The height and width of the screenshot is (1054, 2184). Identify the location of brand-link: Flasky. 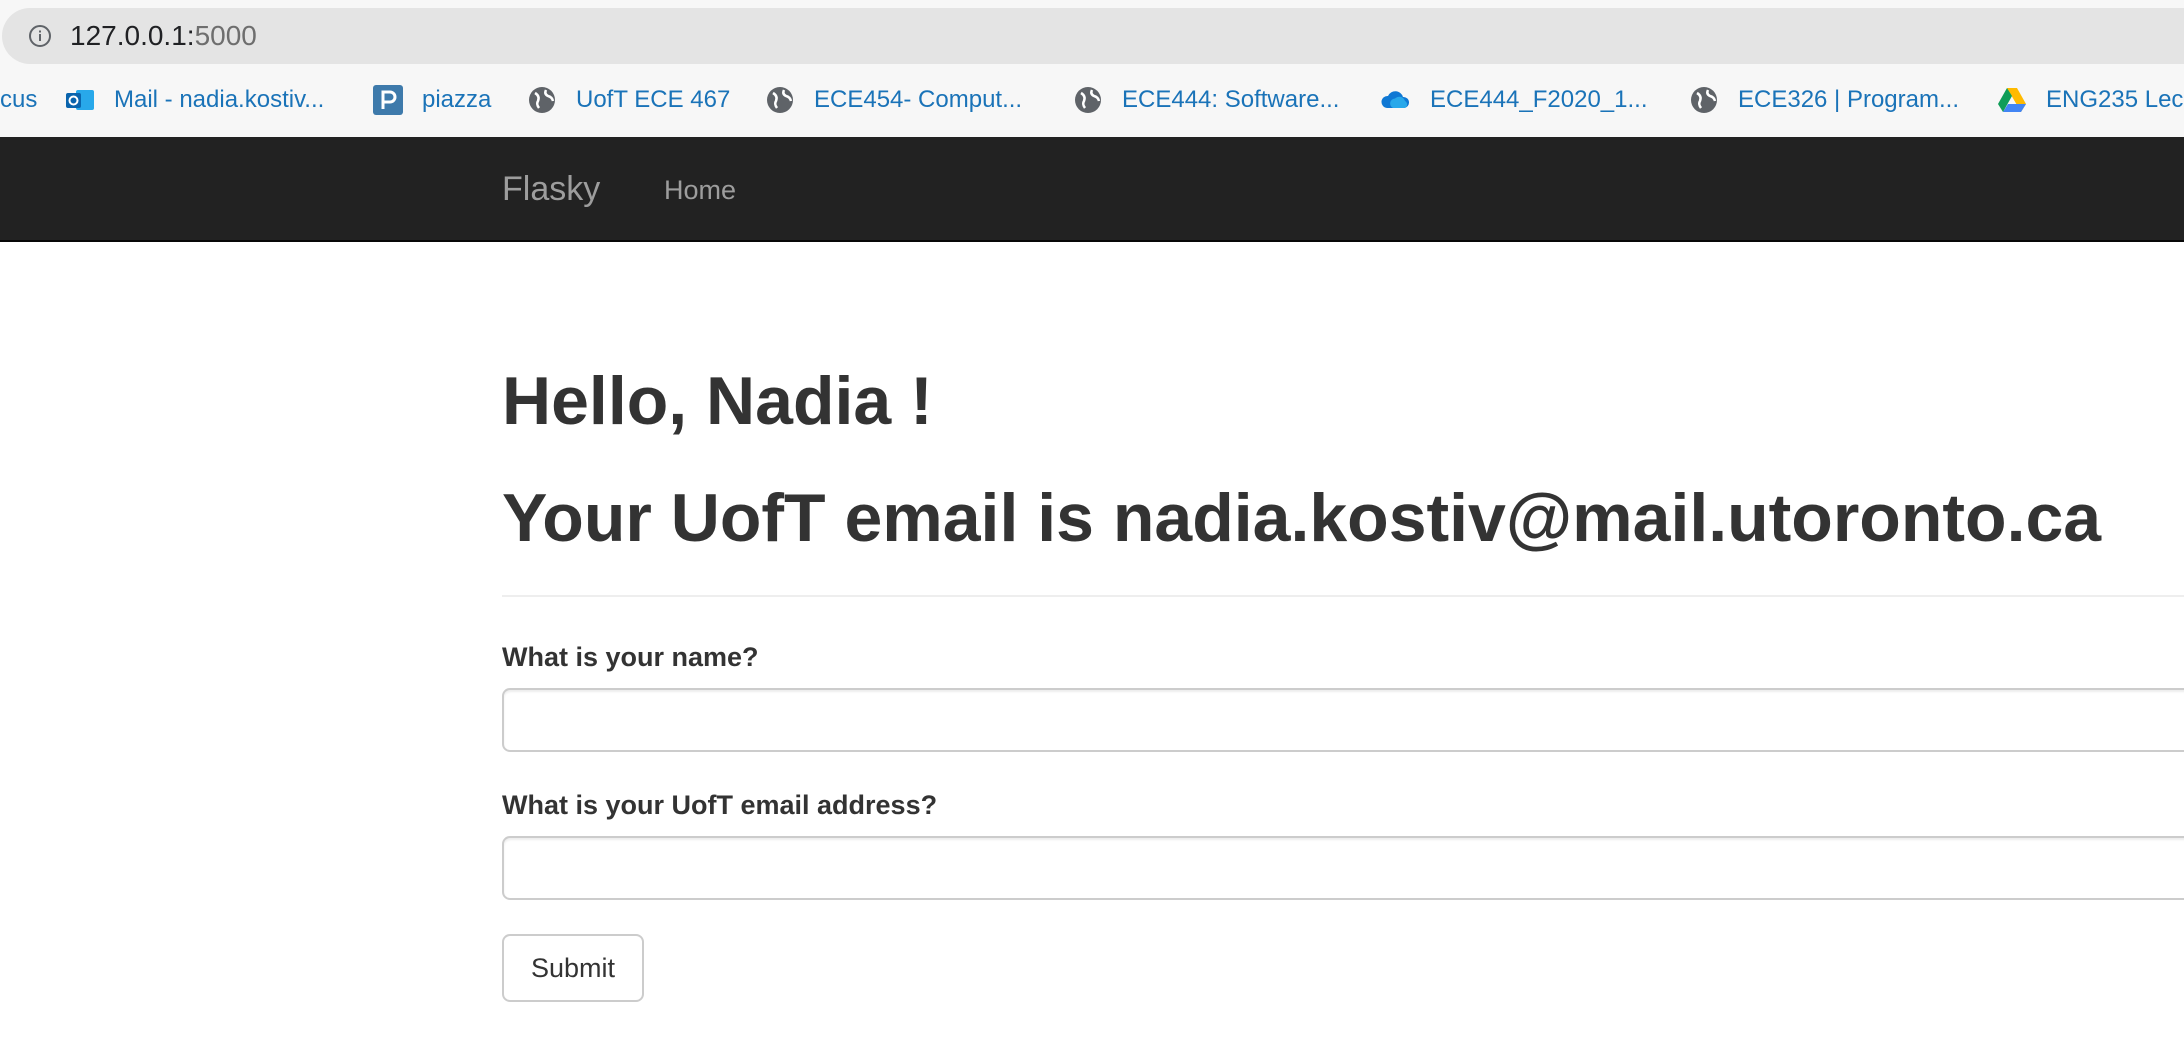
(551, 189).